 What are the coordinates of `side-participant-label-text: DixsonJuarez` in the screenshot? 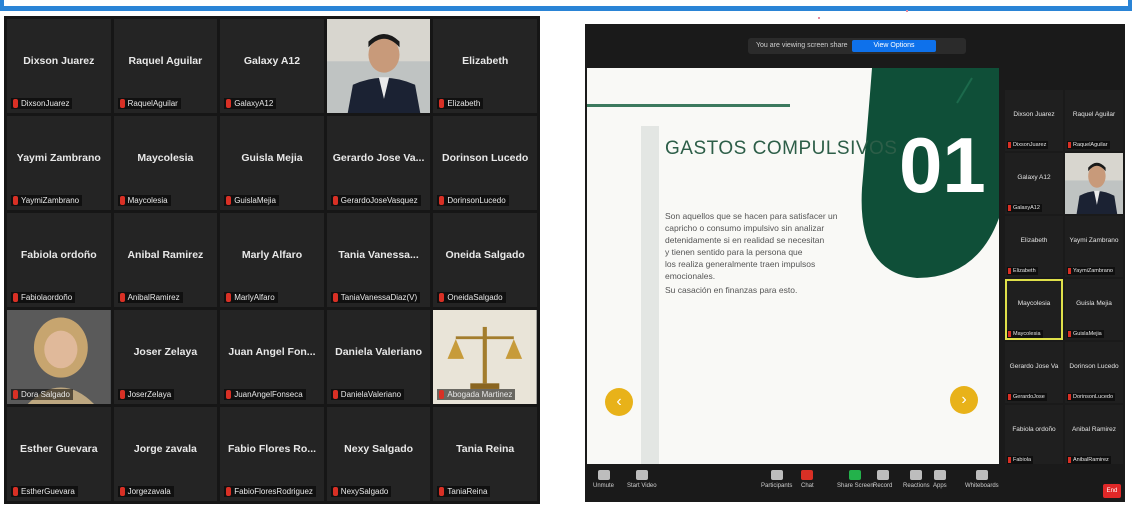 It's located at (1030, 145).